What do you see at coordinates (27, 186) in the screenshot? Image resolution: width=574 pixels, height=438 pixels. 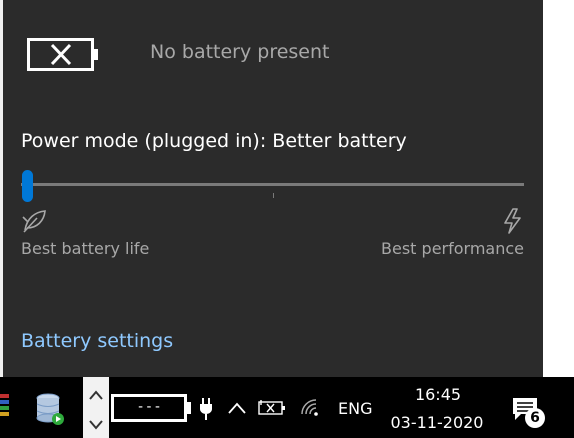 I see `power-mode-slider-thumb` at bounding box center [27, 186].